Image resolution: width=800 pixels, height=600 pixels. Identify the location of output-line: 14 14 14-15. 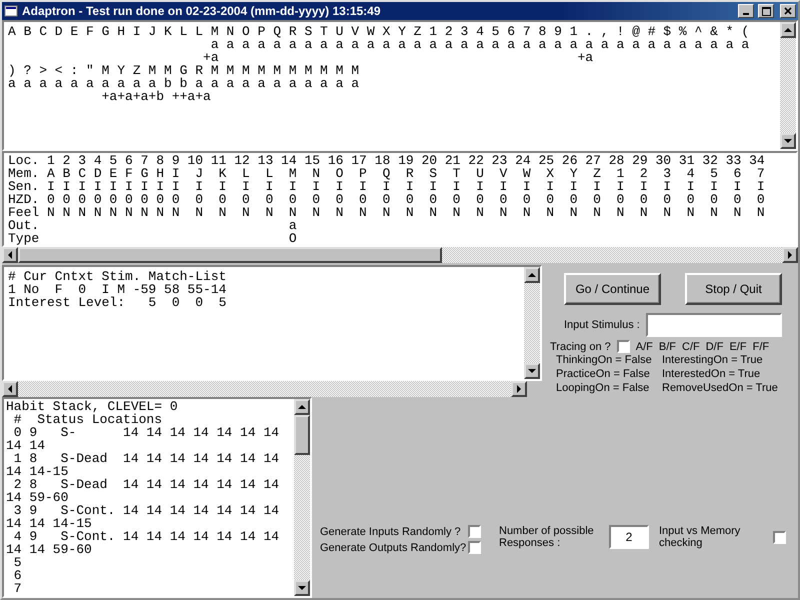
(49, 523).